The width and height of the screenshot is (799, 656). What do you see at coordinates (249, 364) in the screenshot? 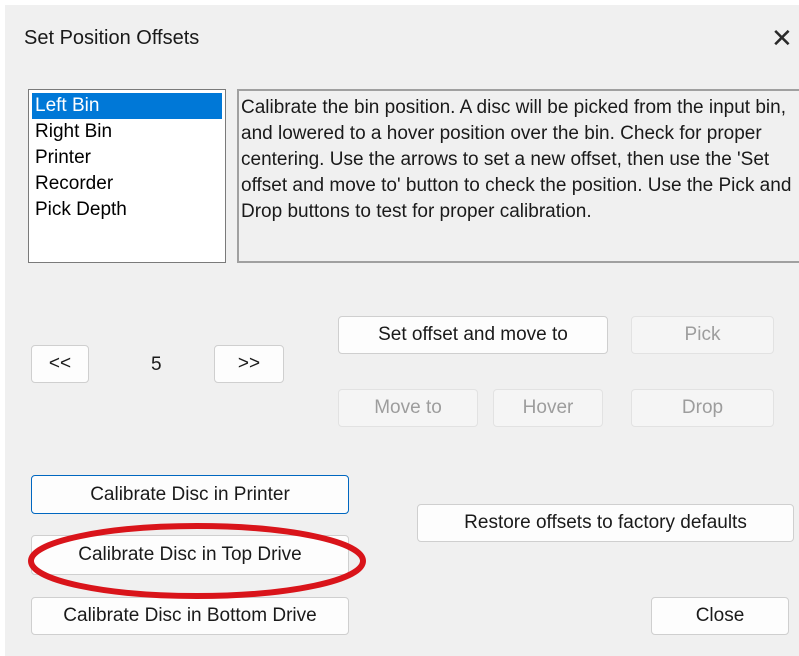
I see `increase-offset-button: >>` at bounding box center [249, 364].